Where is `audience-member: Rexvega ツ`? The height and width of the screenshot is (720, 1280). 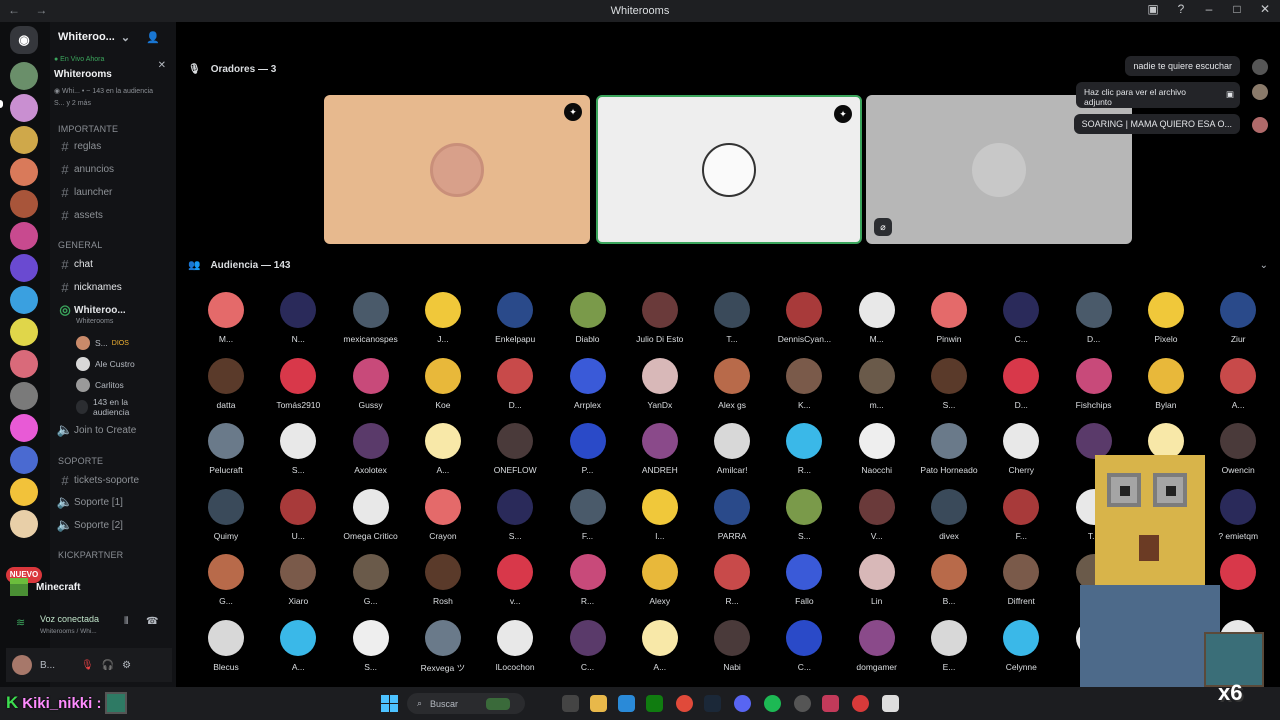
audience-member: Rexvega ツ is located at coordinates (443, 646).